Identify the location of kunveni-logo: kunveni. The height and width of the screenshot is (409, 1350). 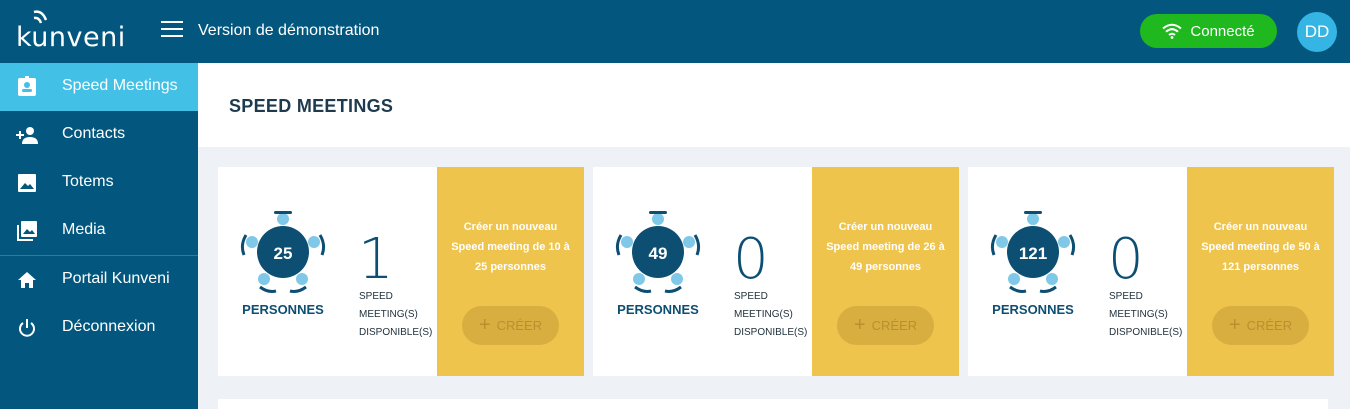
(71, 31).